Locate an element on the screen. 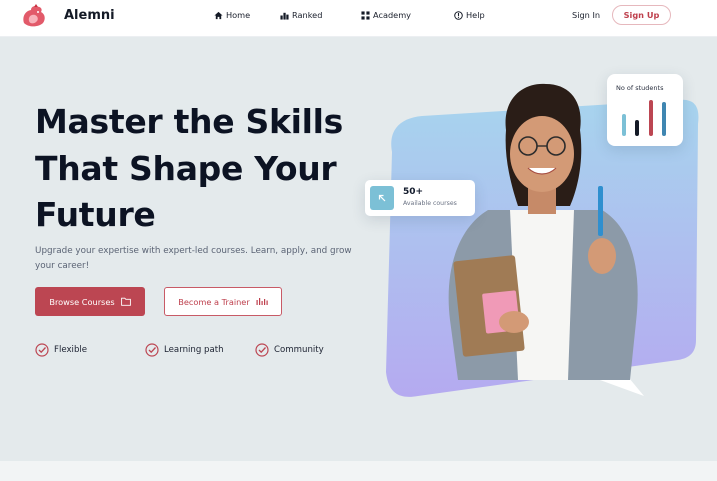  feature-learning-path: Learning path is located at coordinates (184, 350).